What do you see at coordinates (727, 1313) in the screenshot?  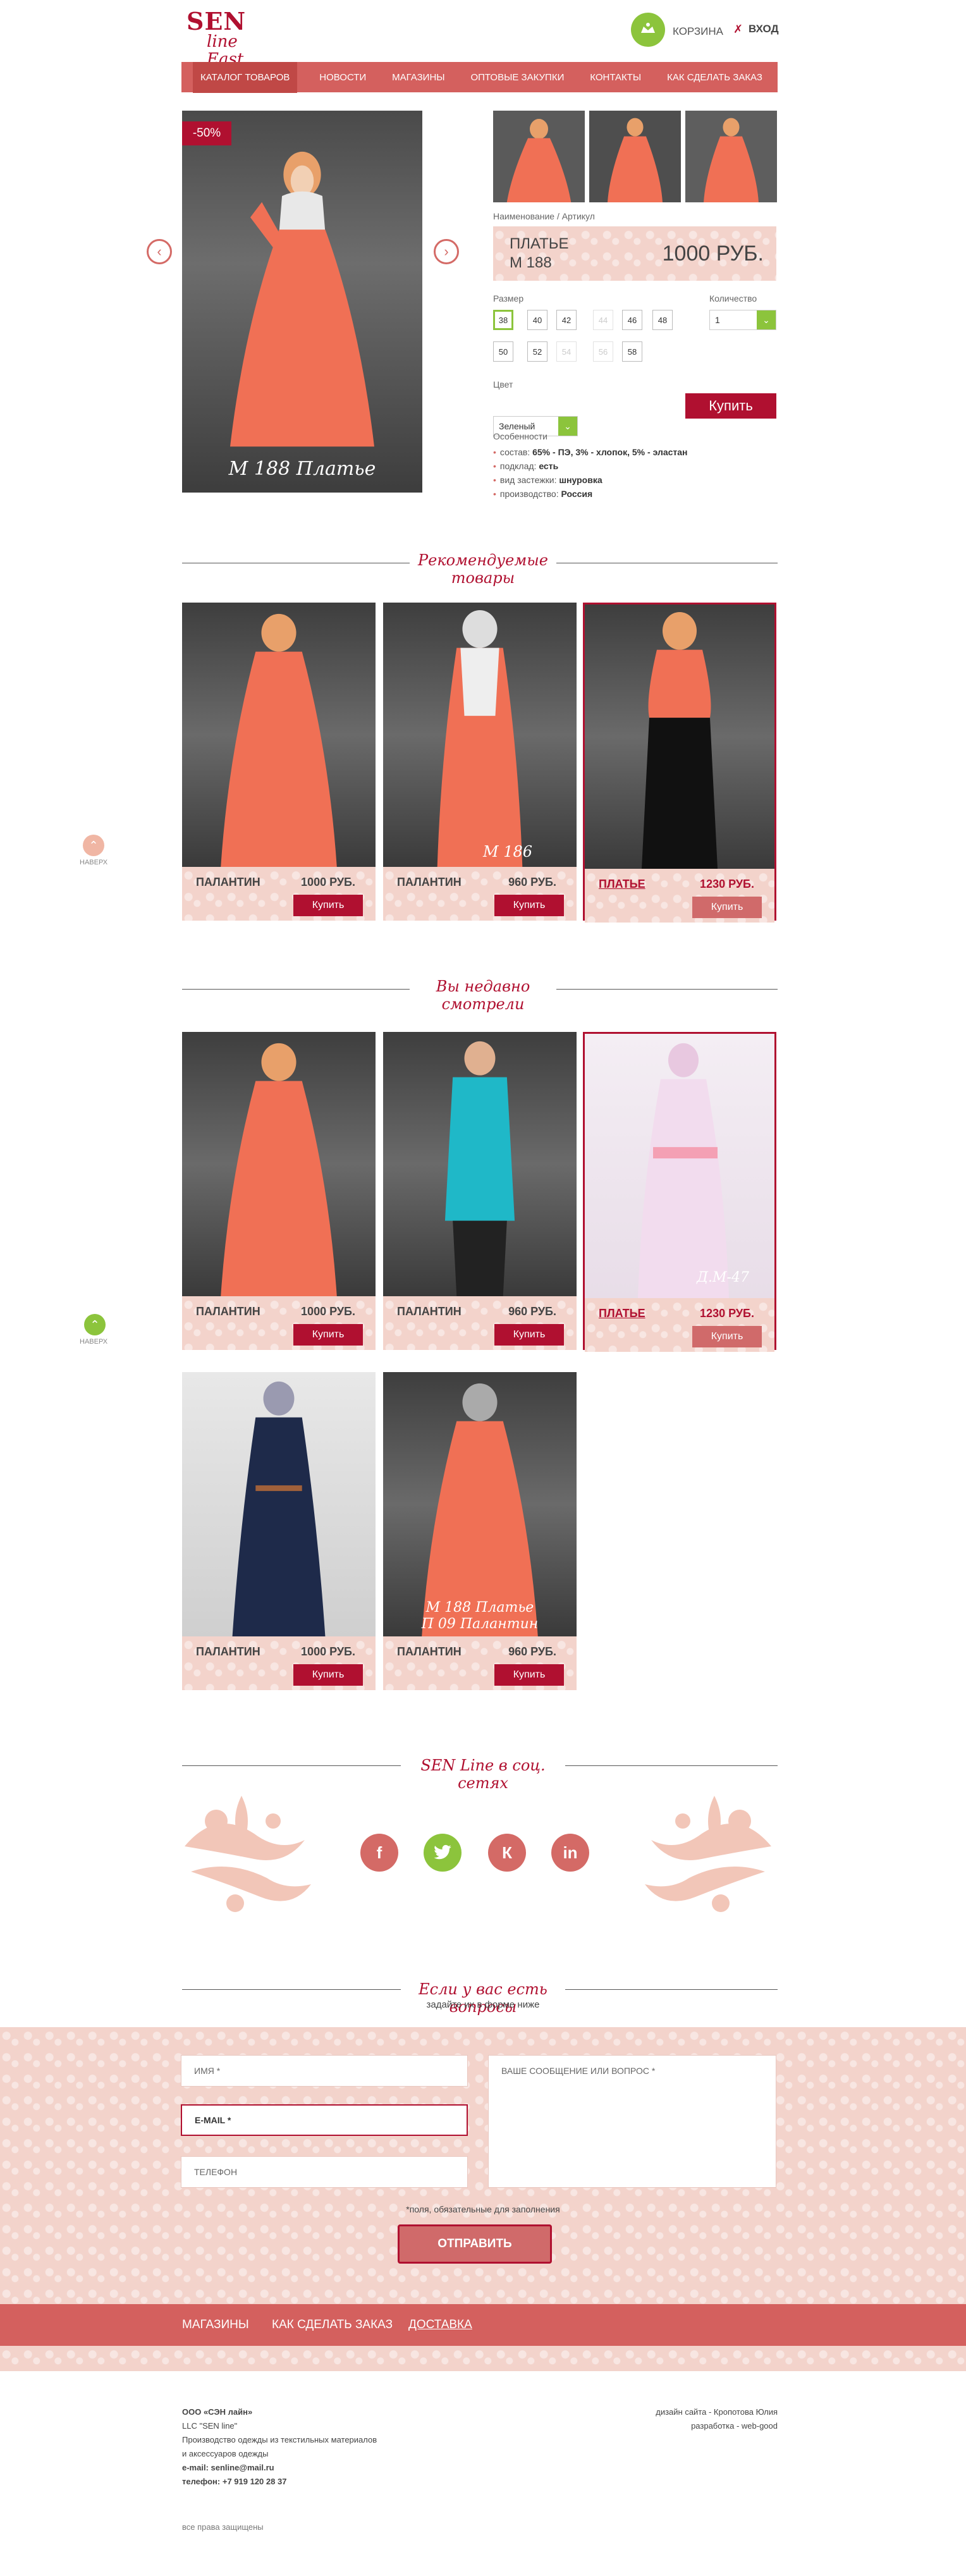 I see `product-card-price: 1230 РУБ.` at bounding box center [727, 1313].